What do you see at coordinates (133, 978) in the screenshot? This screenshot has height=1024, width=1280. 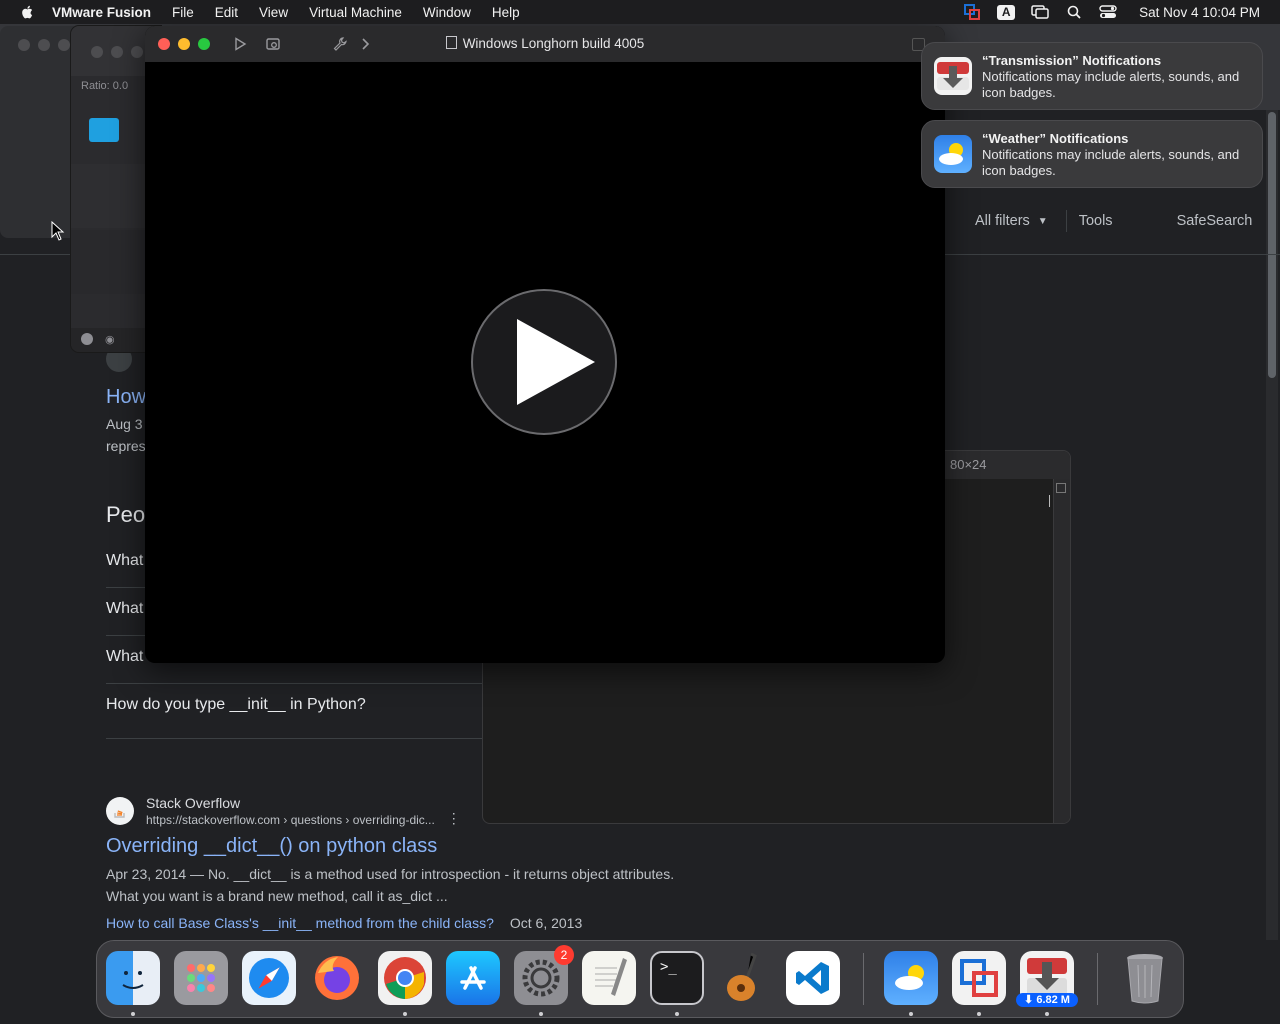 I see `dock-finder-icon` at bounding box center [133, 978].